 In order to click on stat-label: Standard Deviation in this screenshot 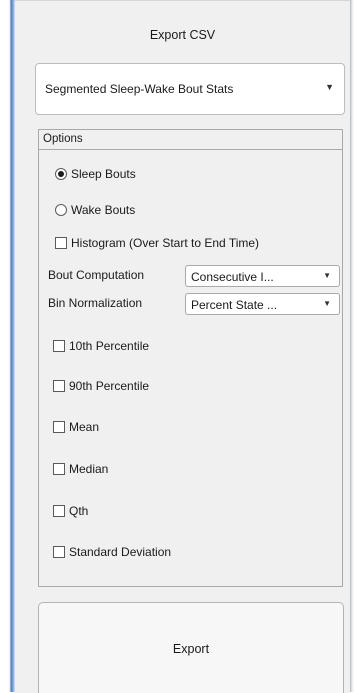, I will do `click(120, 552)`.